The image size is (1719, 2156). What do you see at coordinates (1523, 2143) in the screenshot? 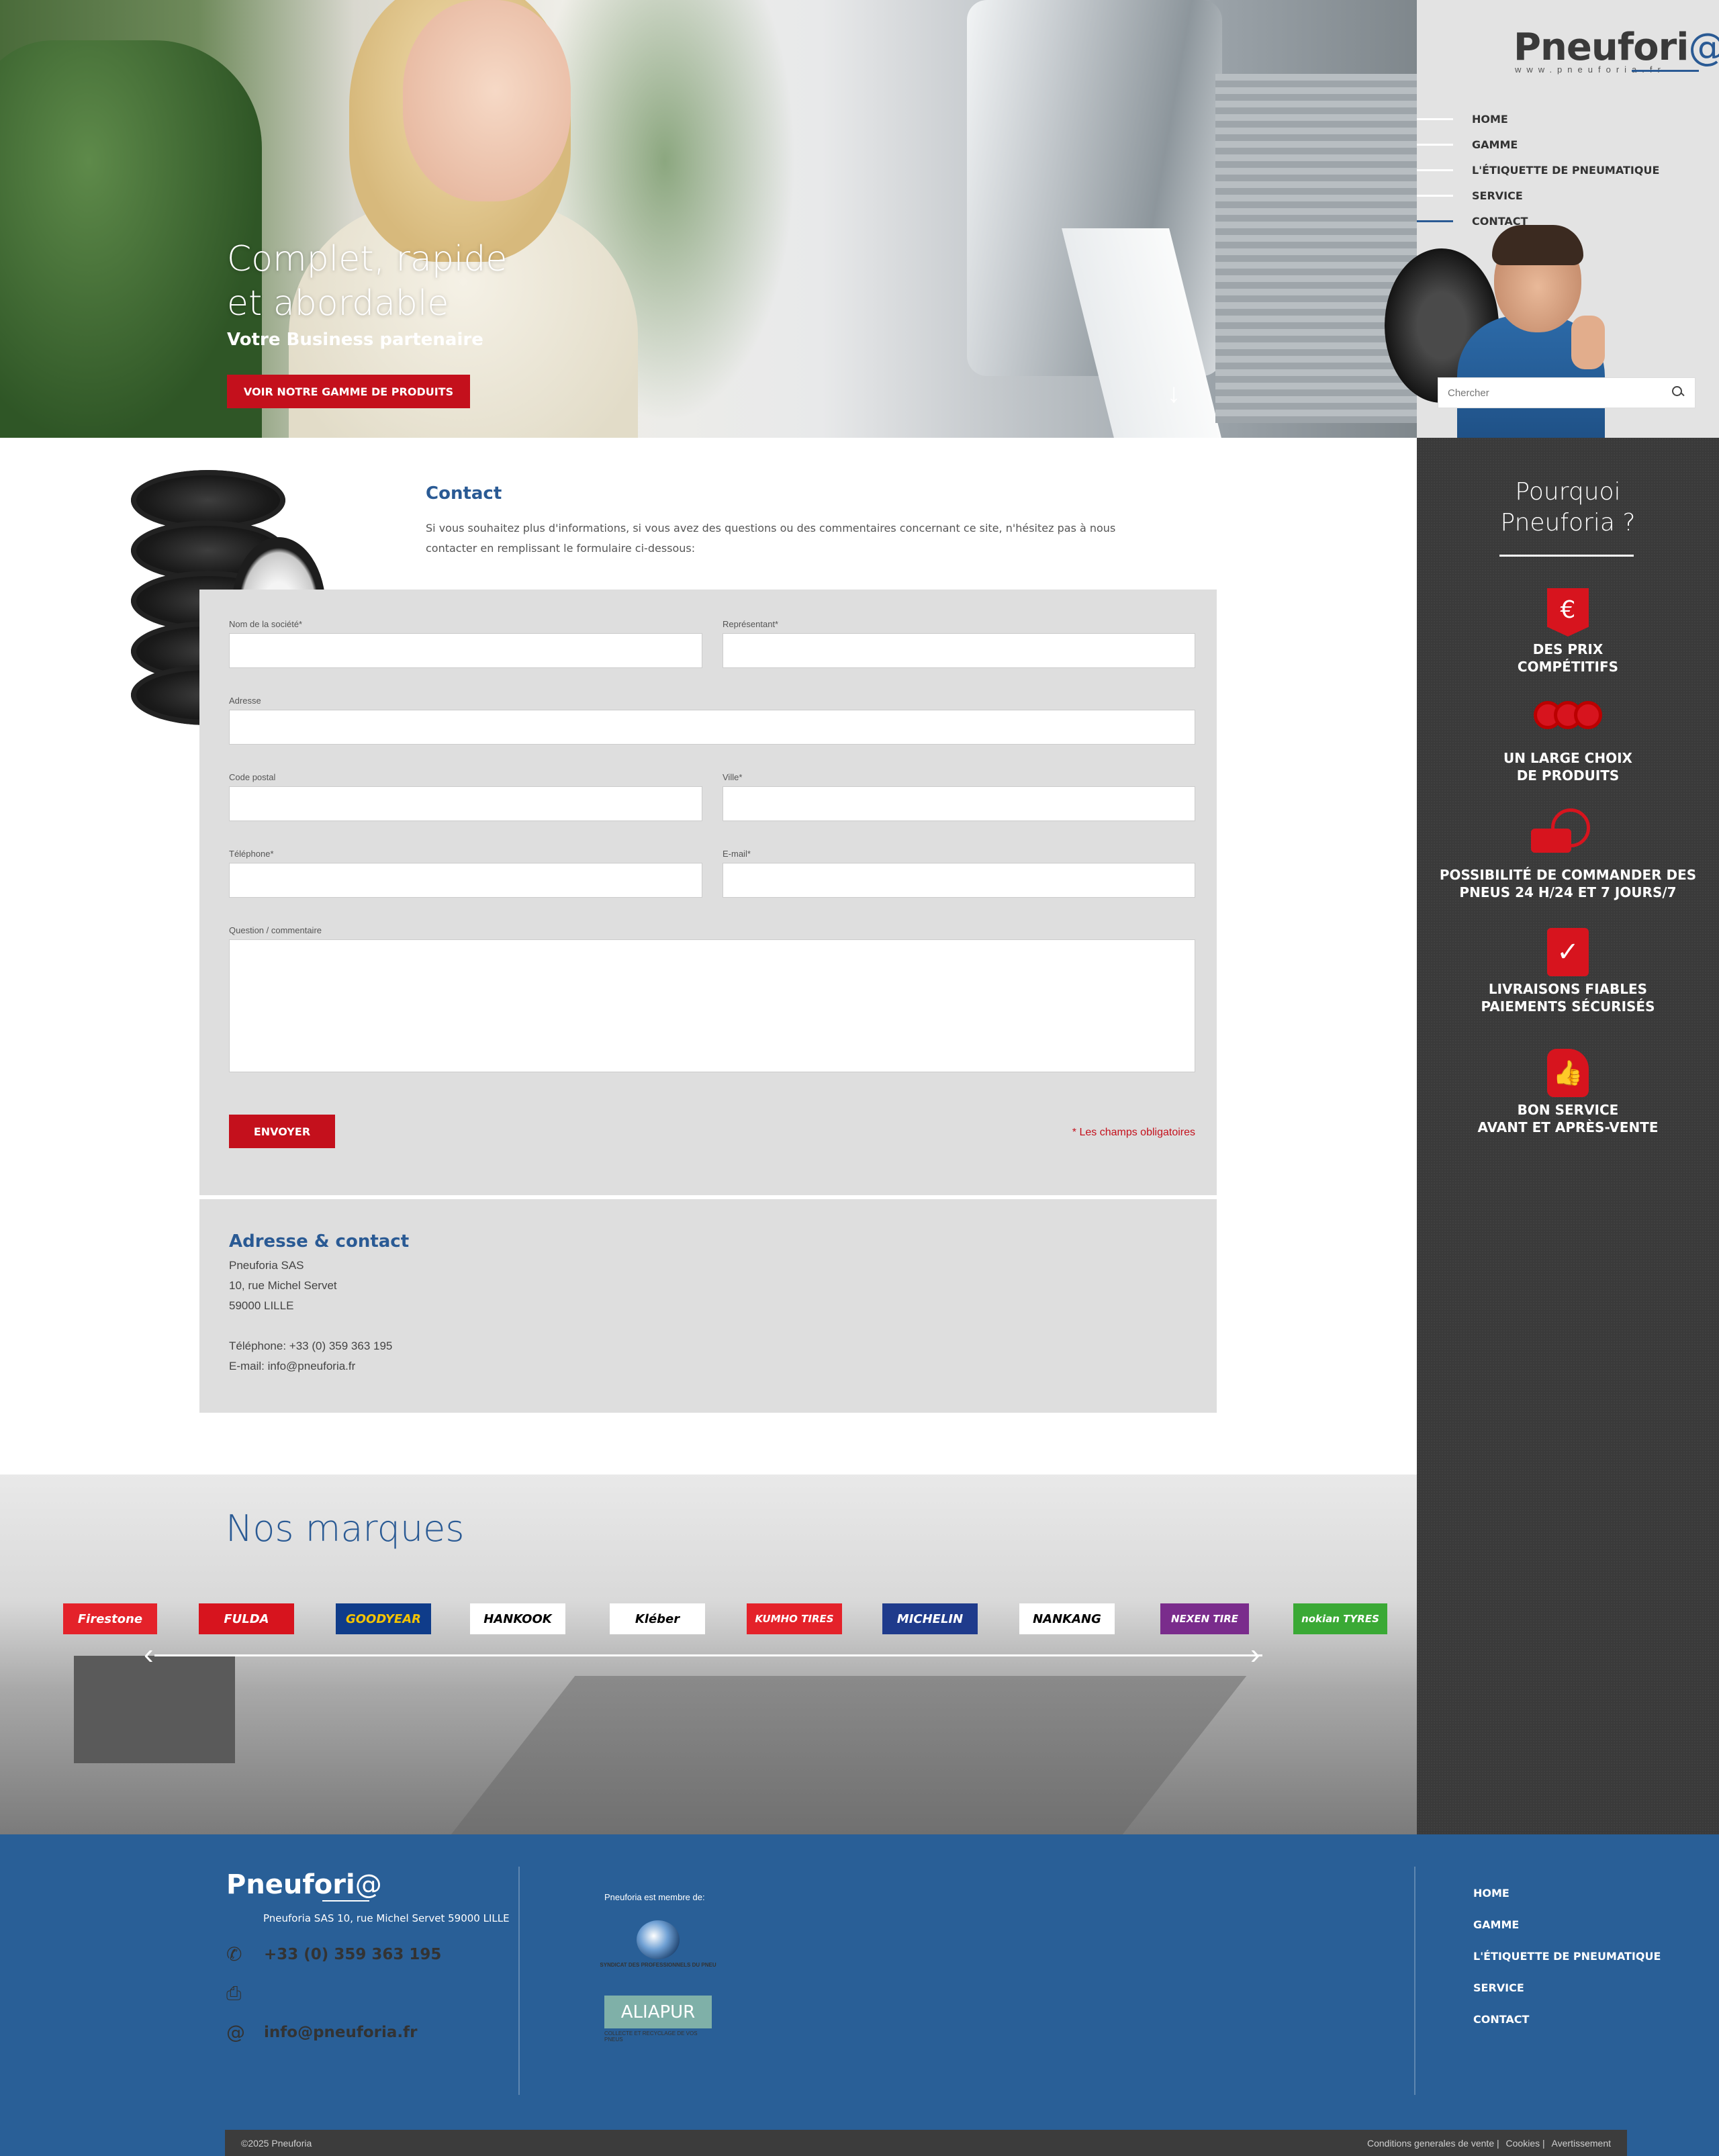
I see `cookies-link: Cookies` at bounding box center [1523, 2143].